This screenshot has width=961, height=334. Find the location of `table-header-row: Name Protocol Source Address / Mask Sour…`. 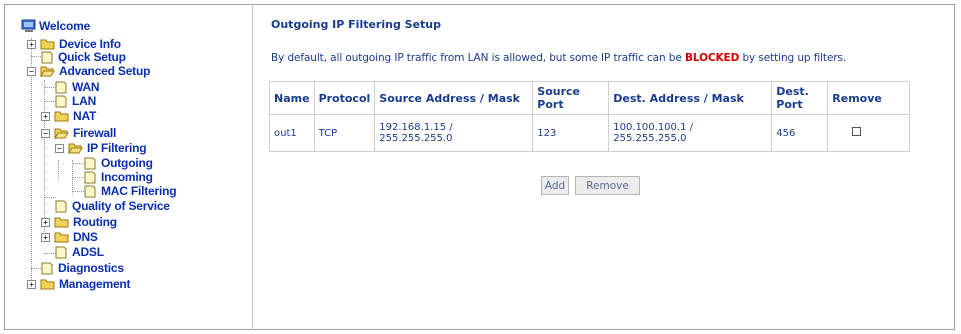

table-header-row: Name Protocol Source Address / Mask Sour… is located at coordinates (589, 98).